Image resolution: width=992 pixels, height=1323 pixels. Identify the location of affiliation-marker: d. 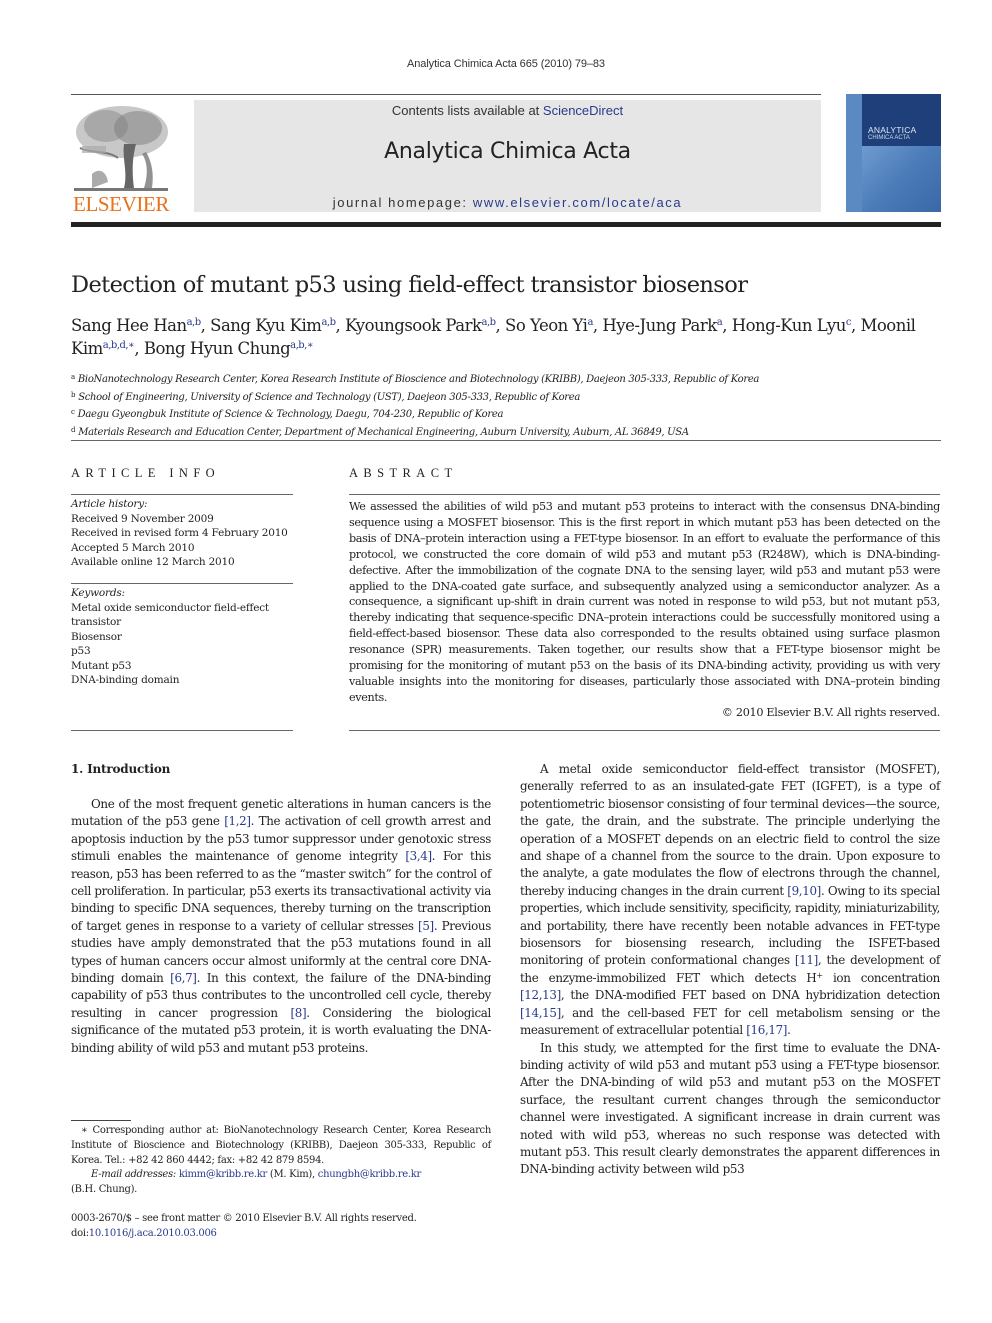
(73, 429).